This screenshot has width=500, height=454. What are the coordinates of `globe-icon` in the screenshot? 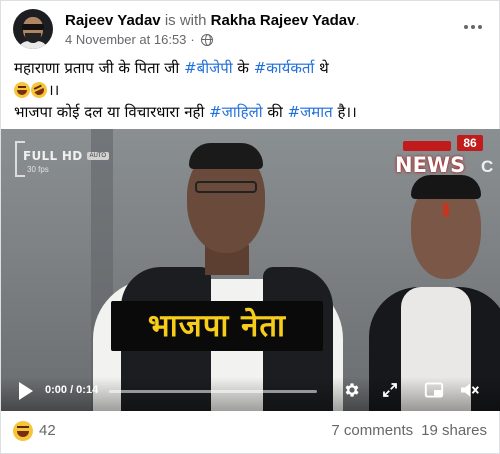 It's located at (206, 39).